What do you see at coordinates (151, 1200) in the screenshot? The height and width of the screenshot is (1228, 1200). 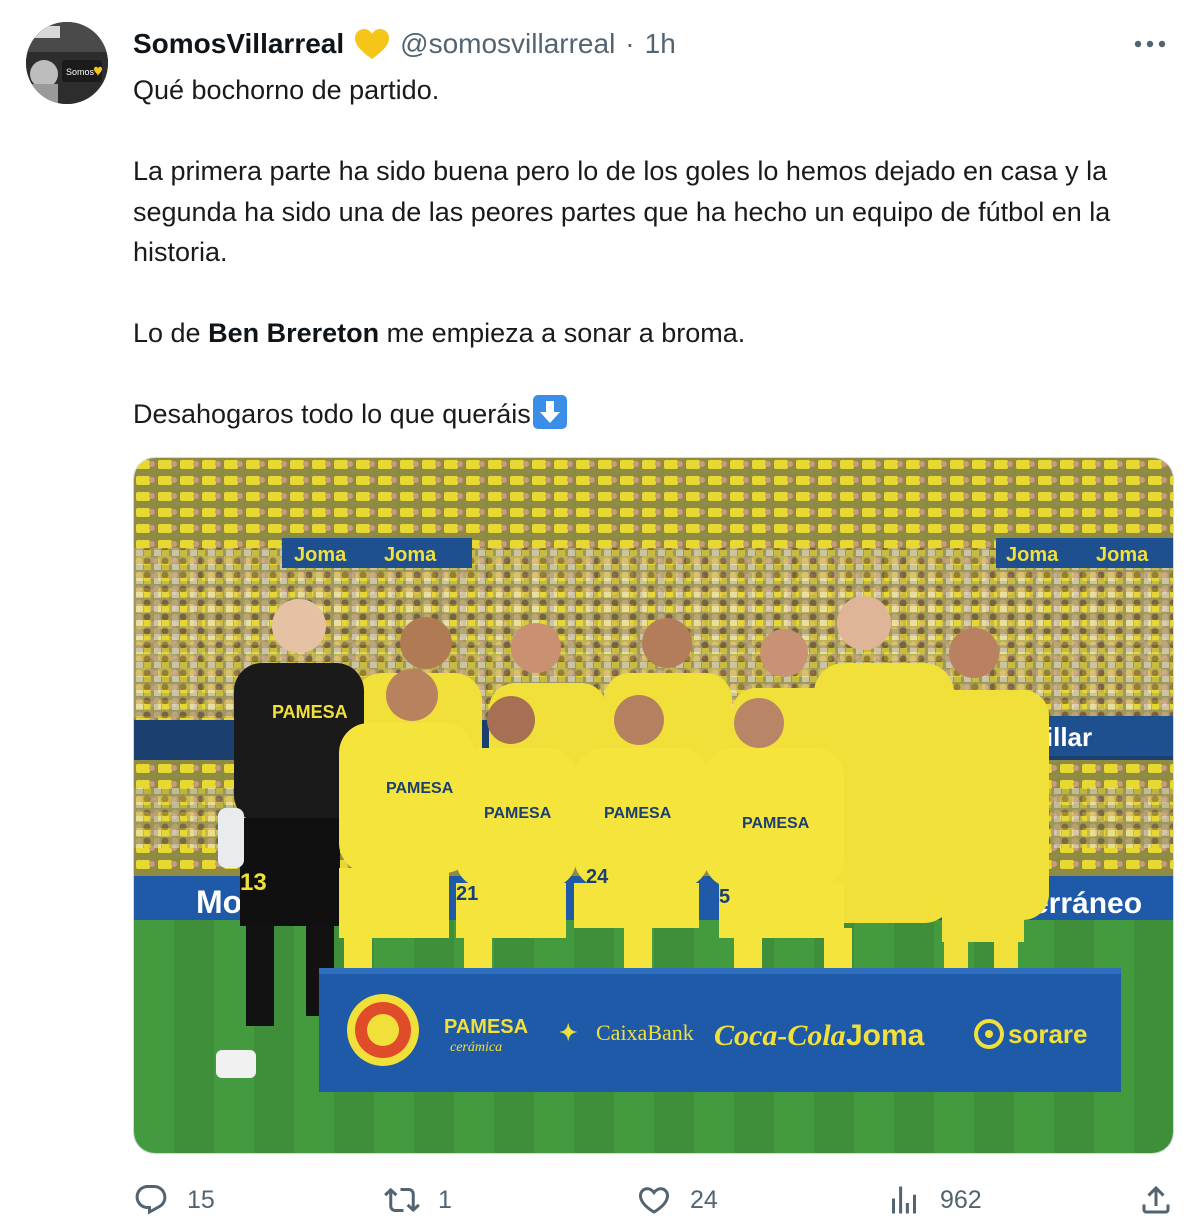 I see `reply-icon` at bounding box center [151, 1200].